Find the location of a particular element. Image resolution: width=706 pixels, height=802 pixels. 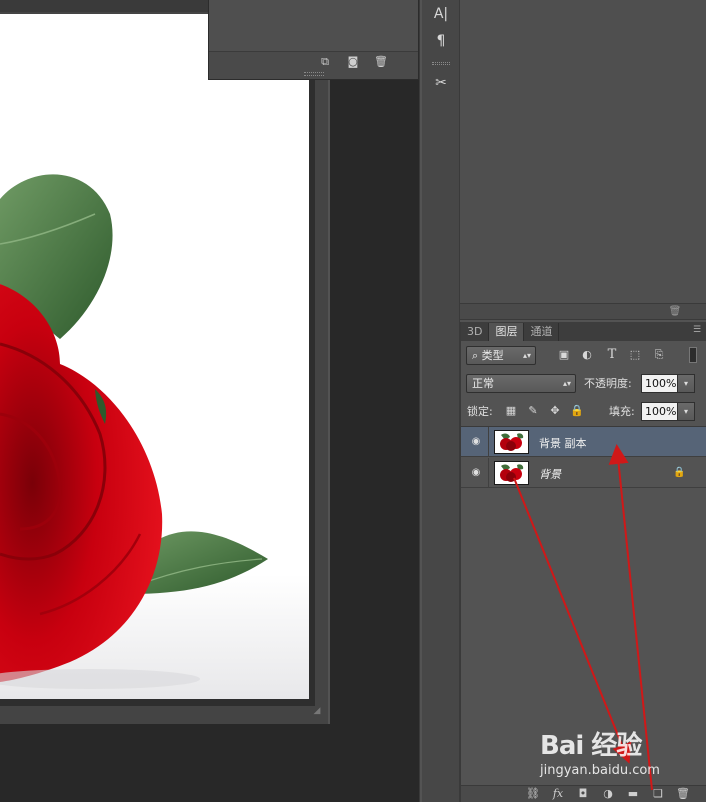

layer-row-background-copy: ◉ 背景 副本 is located at coordinates (583, 442).